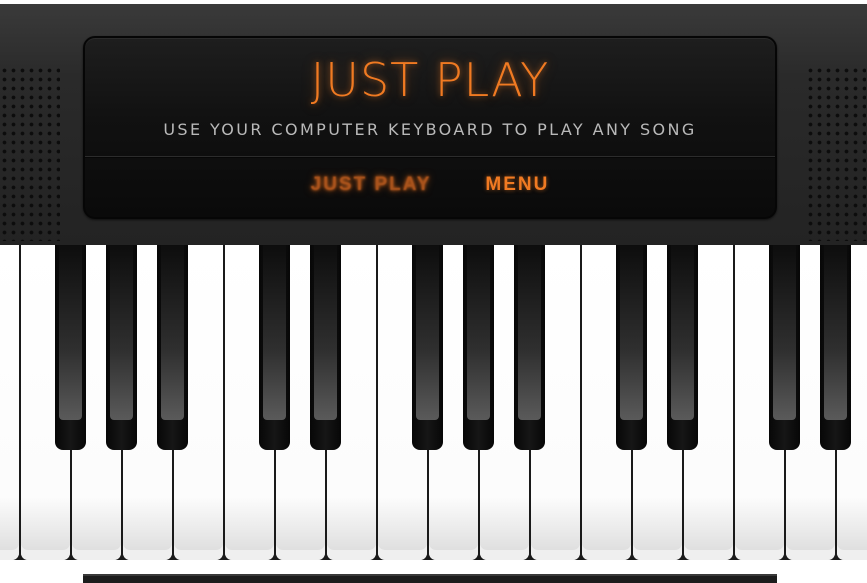 This screenshot has width=867, height=583. Describe the element at coordinates (430, 157) in the screenshot. I see `display-divider` at that location.